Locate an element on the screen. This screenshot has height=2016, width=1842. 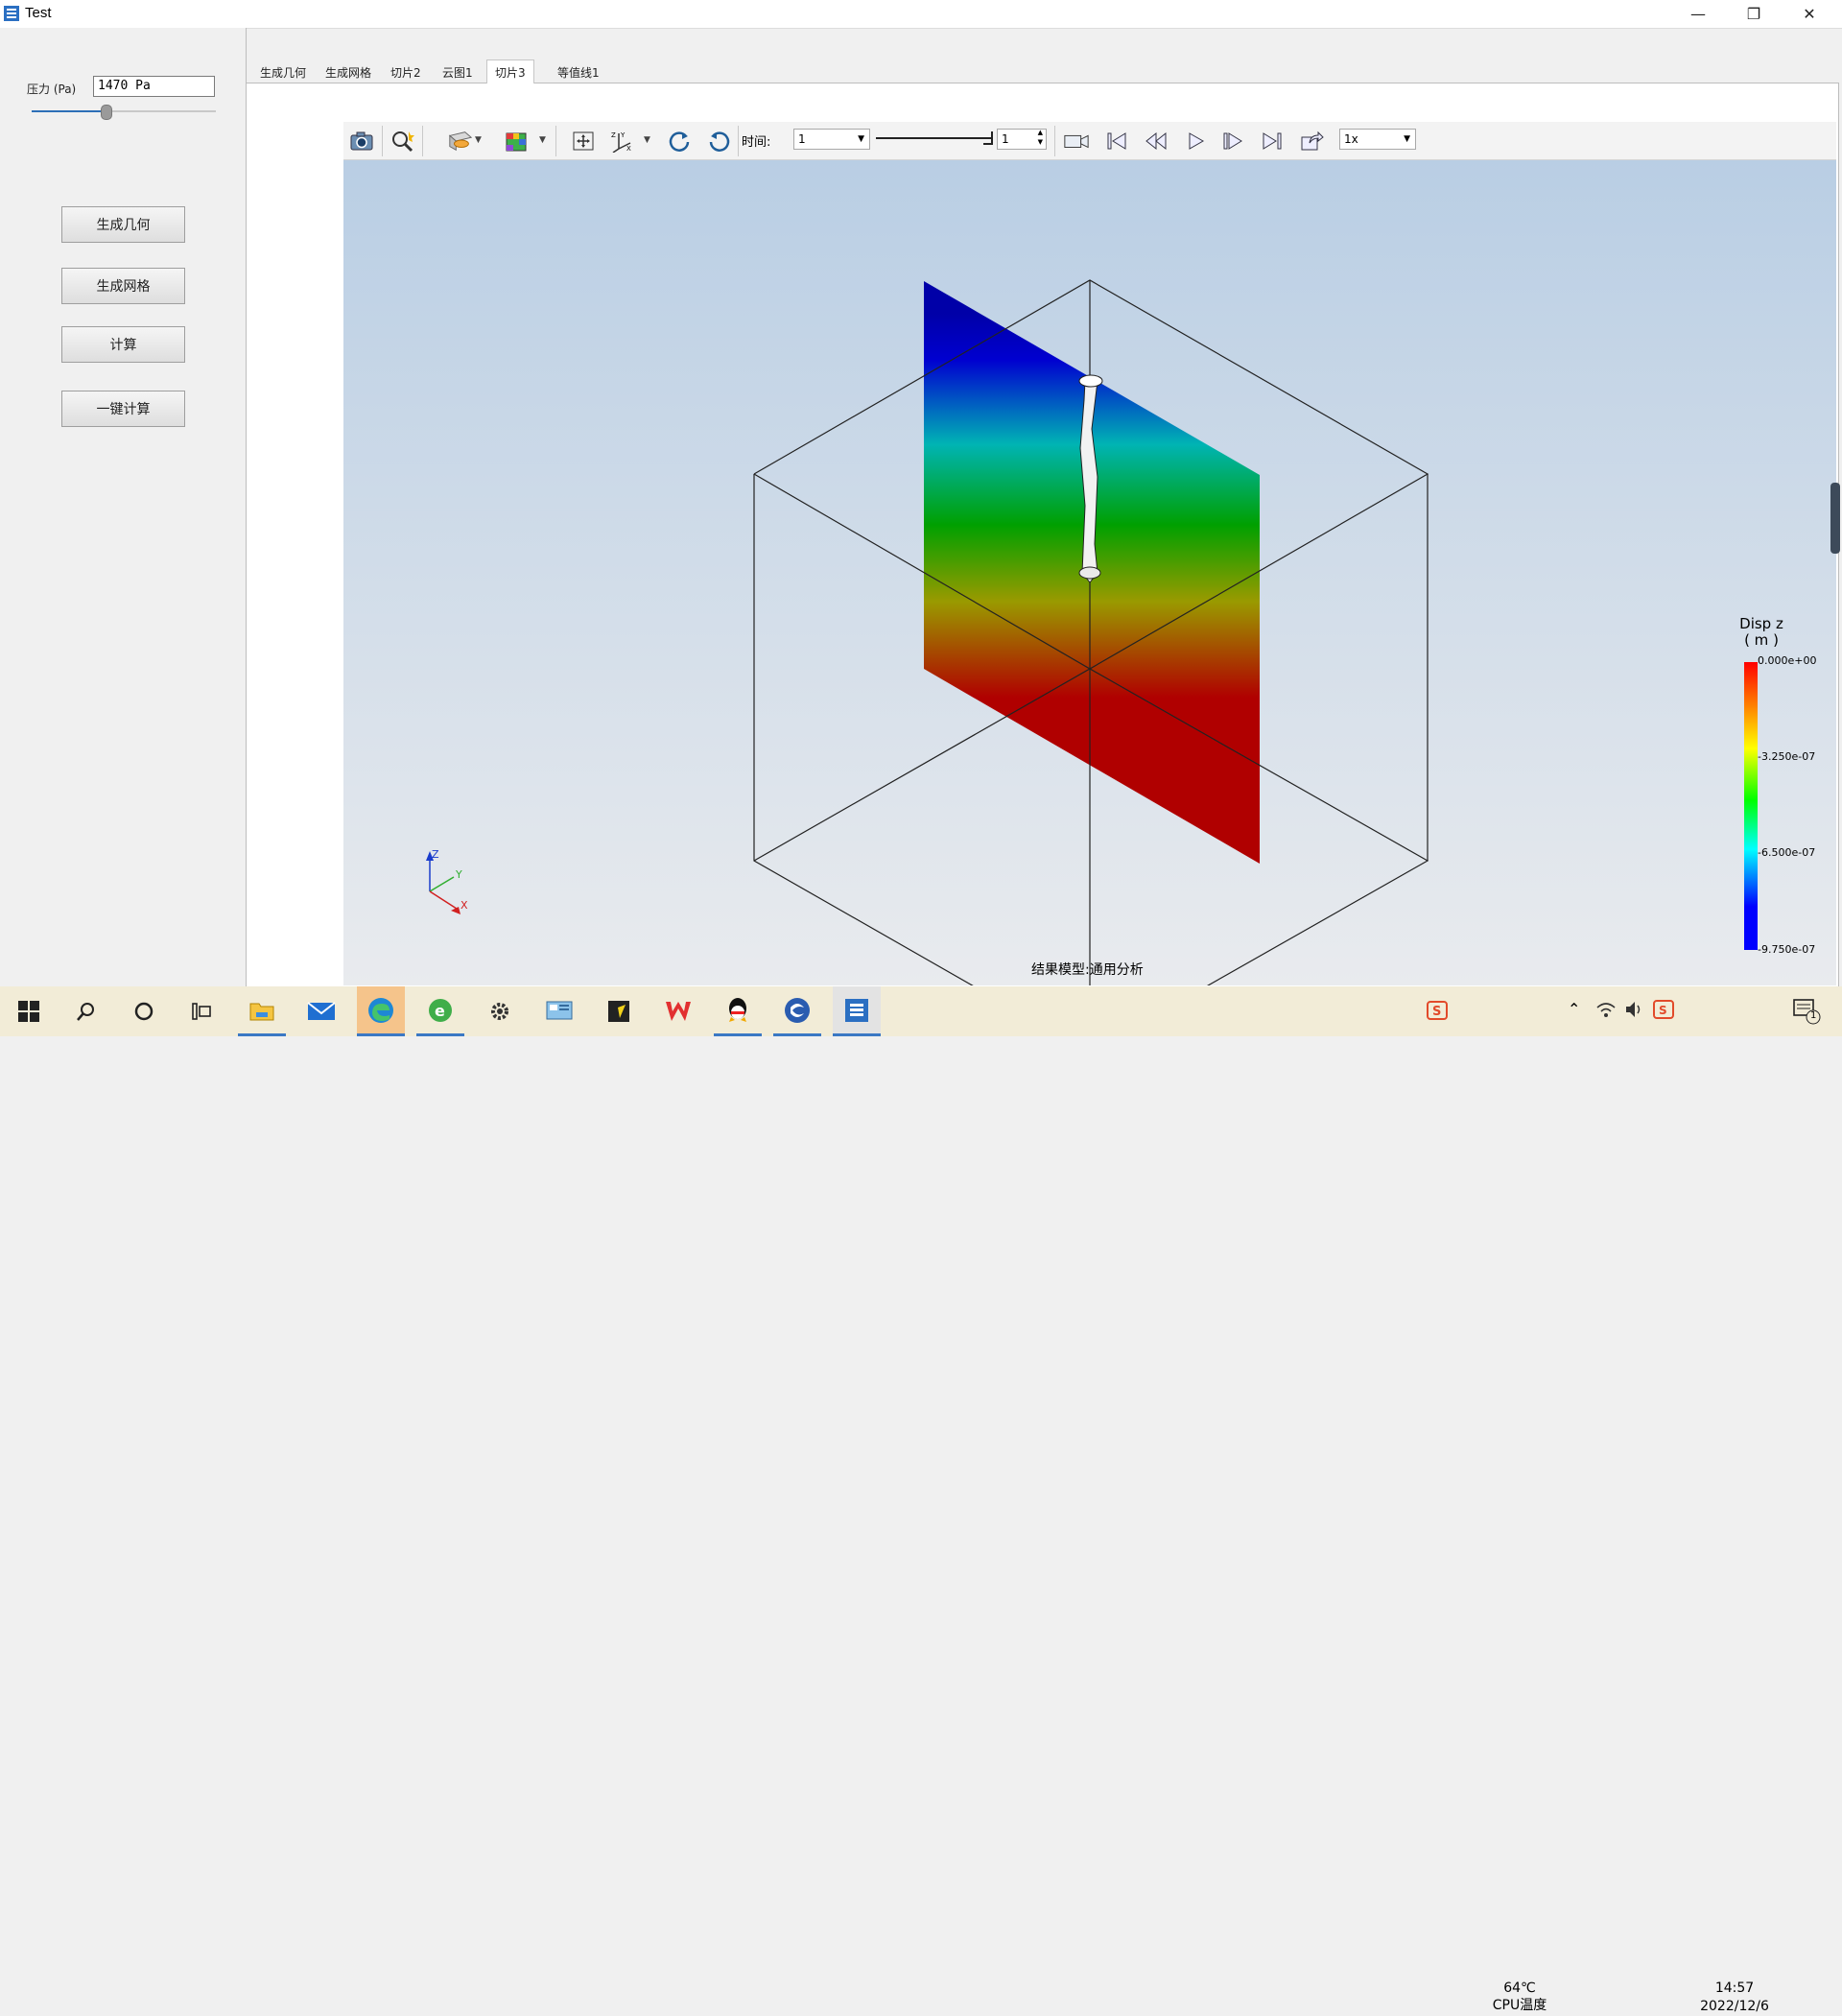
time-slider-thumb is located at coordinates (988, 138).